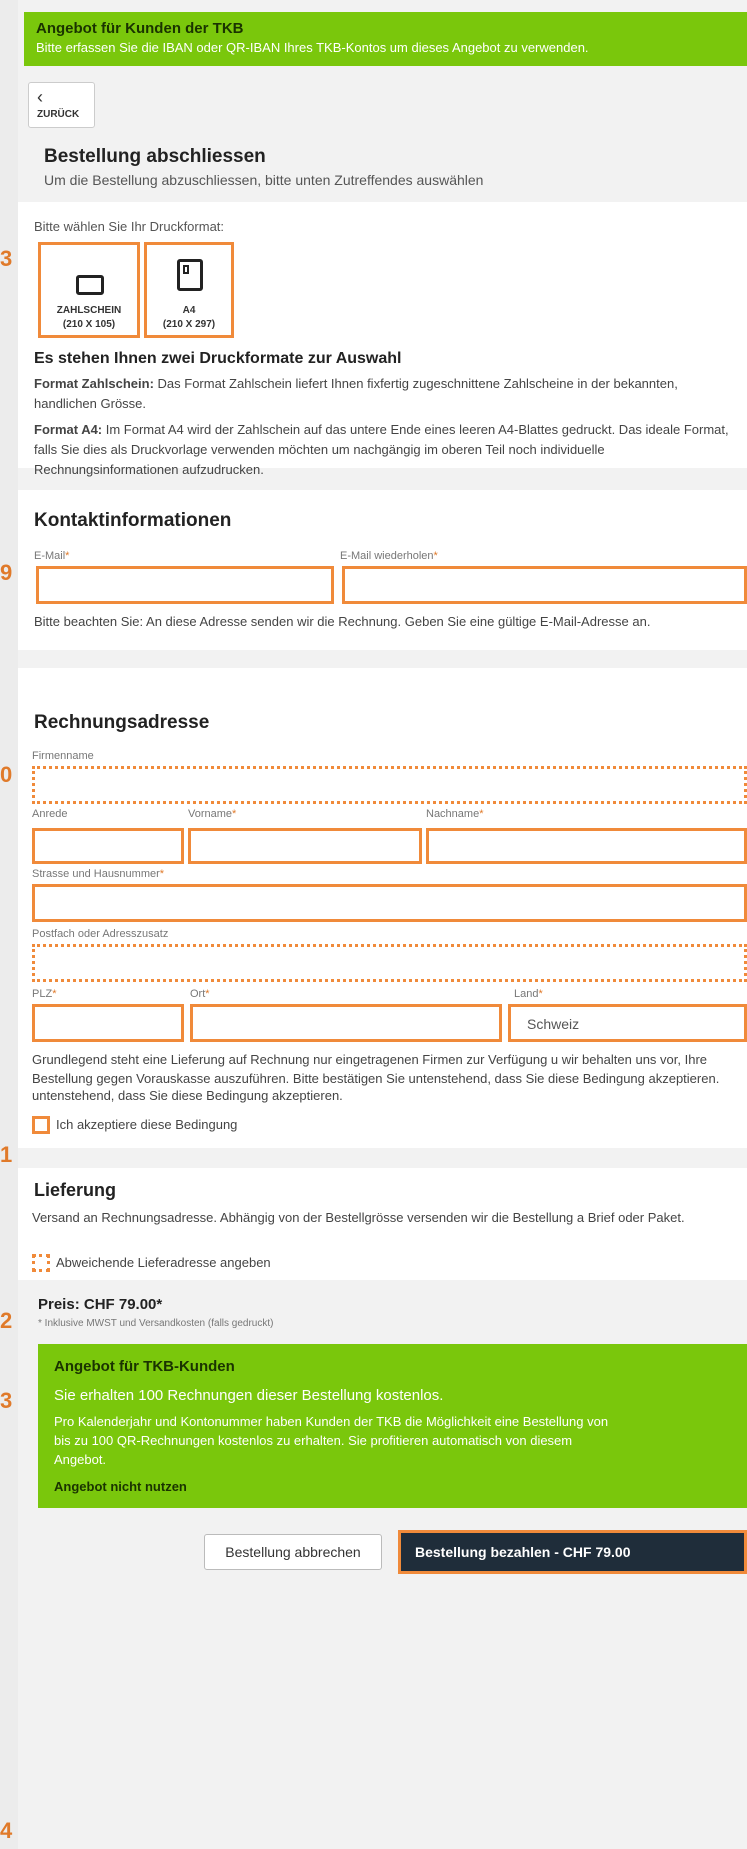  What do you see at coordinates (389, 963) in the screenshot?
I see `pobox-field` at bounding box center [389, 963].